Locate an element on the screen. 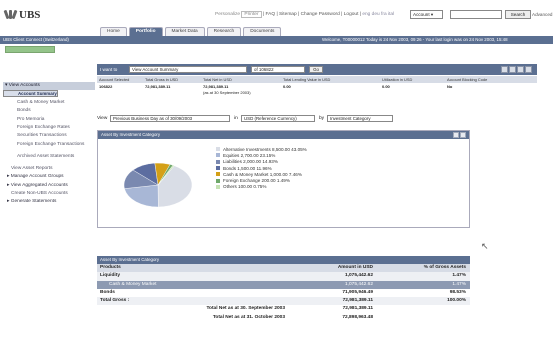 The height and width of the screenshot is (340, 553). sidebar-item-archived-statements: Archived Asset Statements is located at coordinates (49, 159).